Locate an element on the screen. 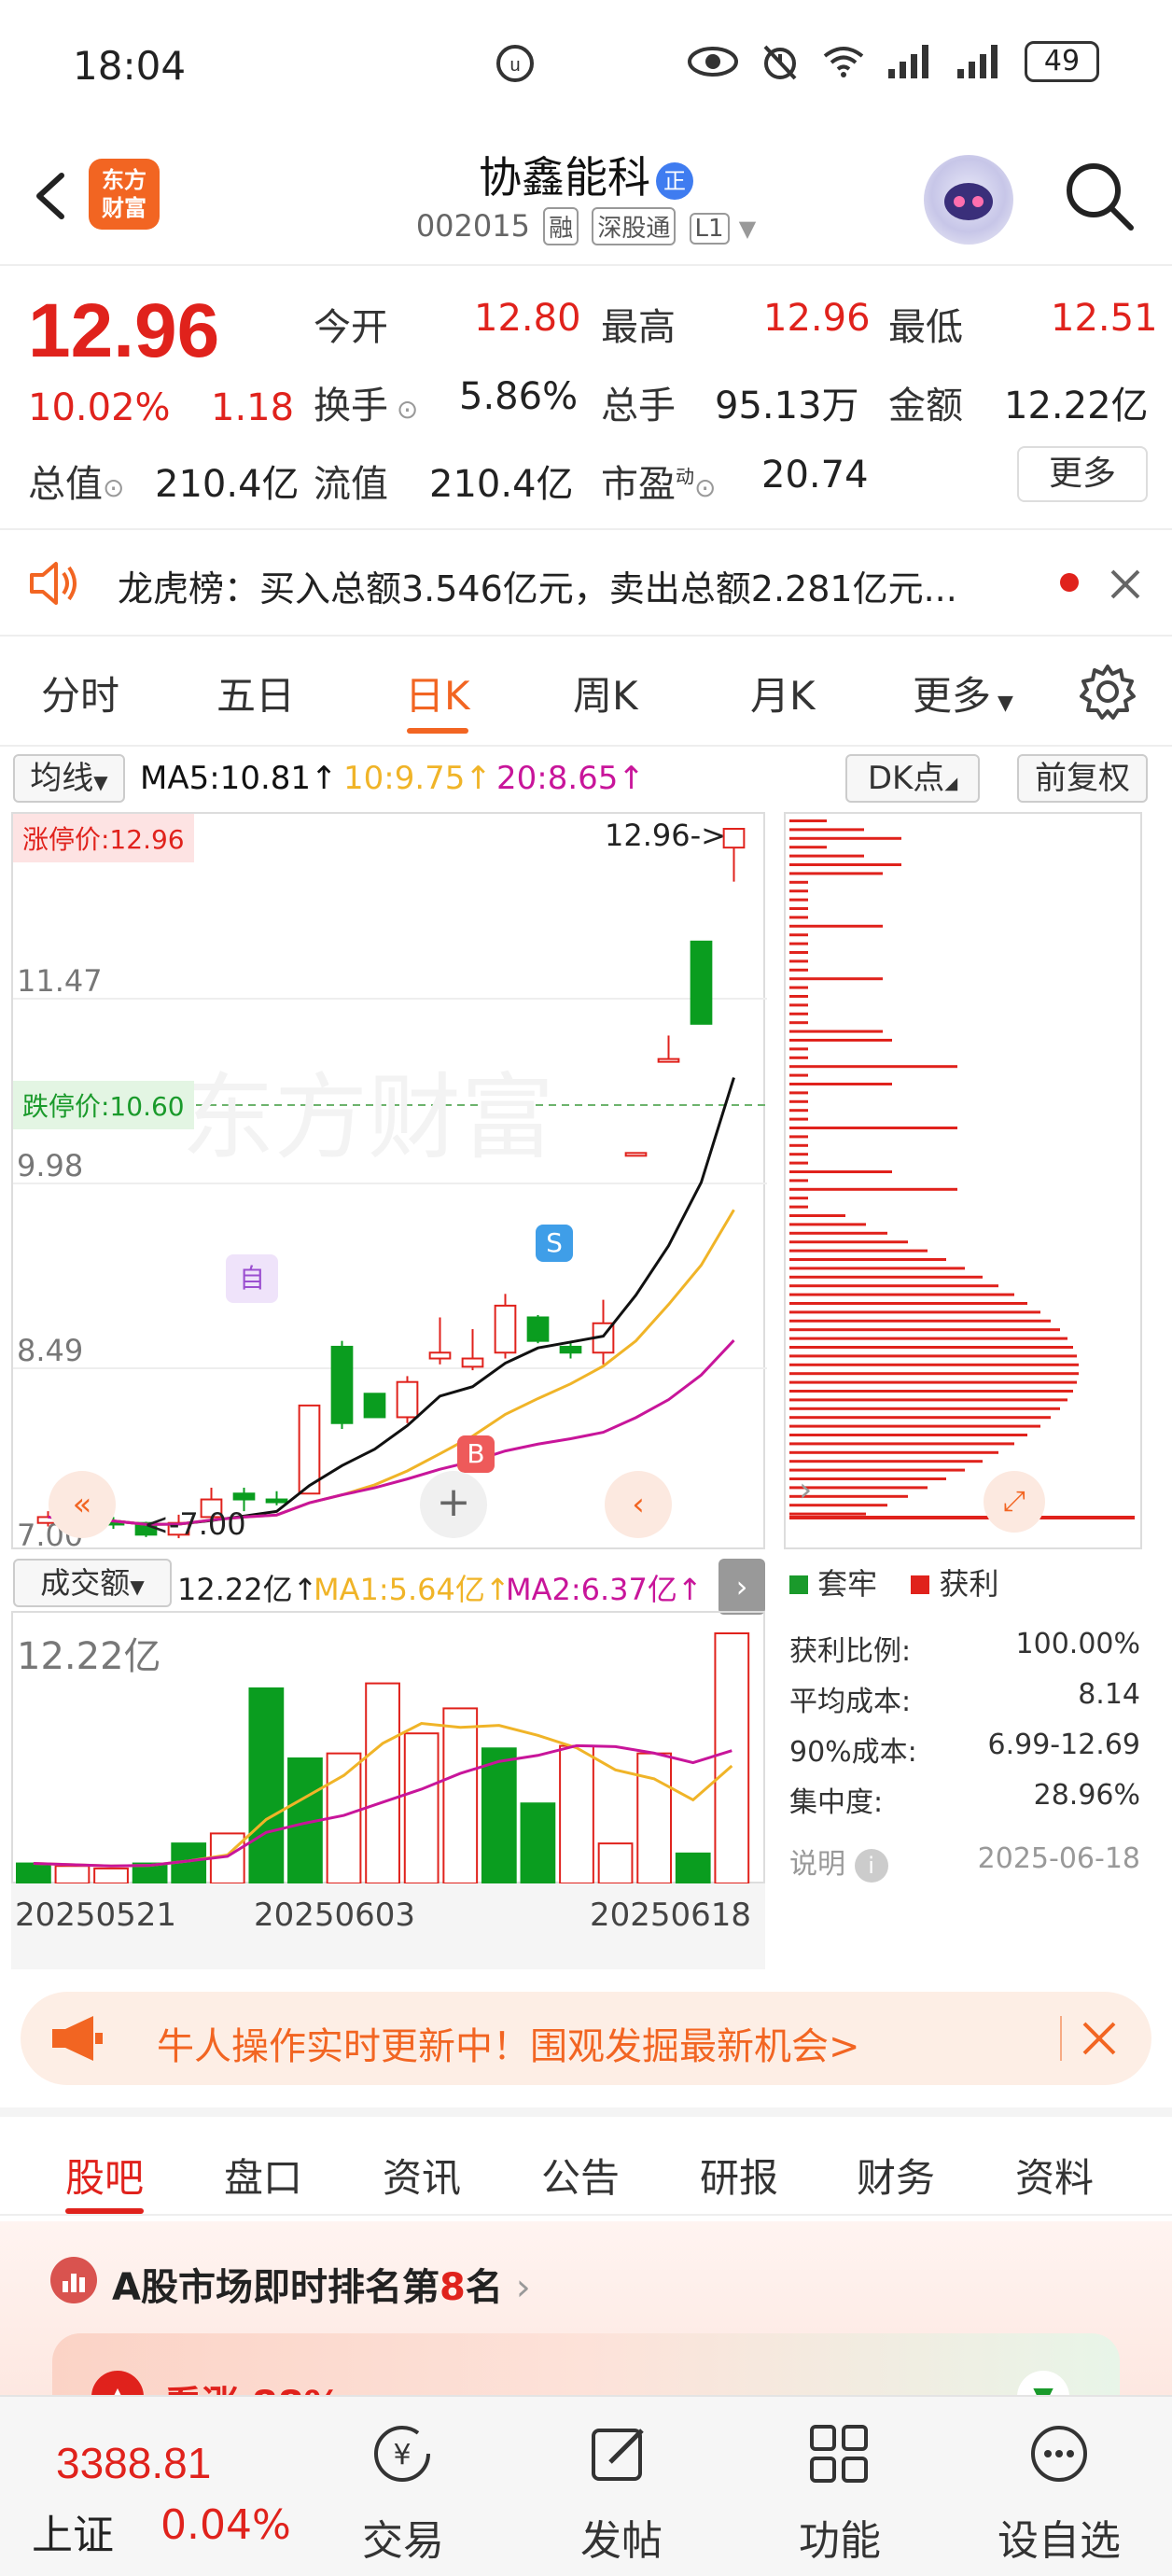 Image resolution: width=1172 pixels, height=2576 pixels. y-tick-3: 8.49 is located at coordinates (50, 1350).